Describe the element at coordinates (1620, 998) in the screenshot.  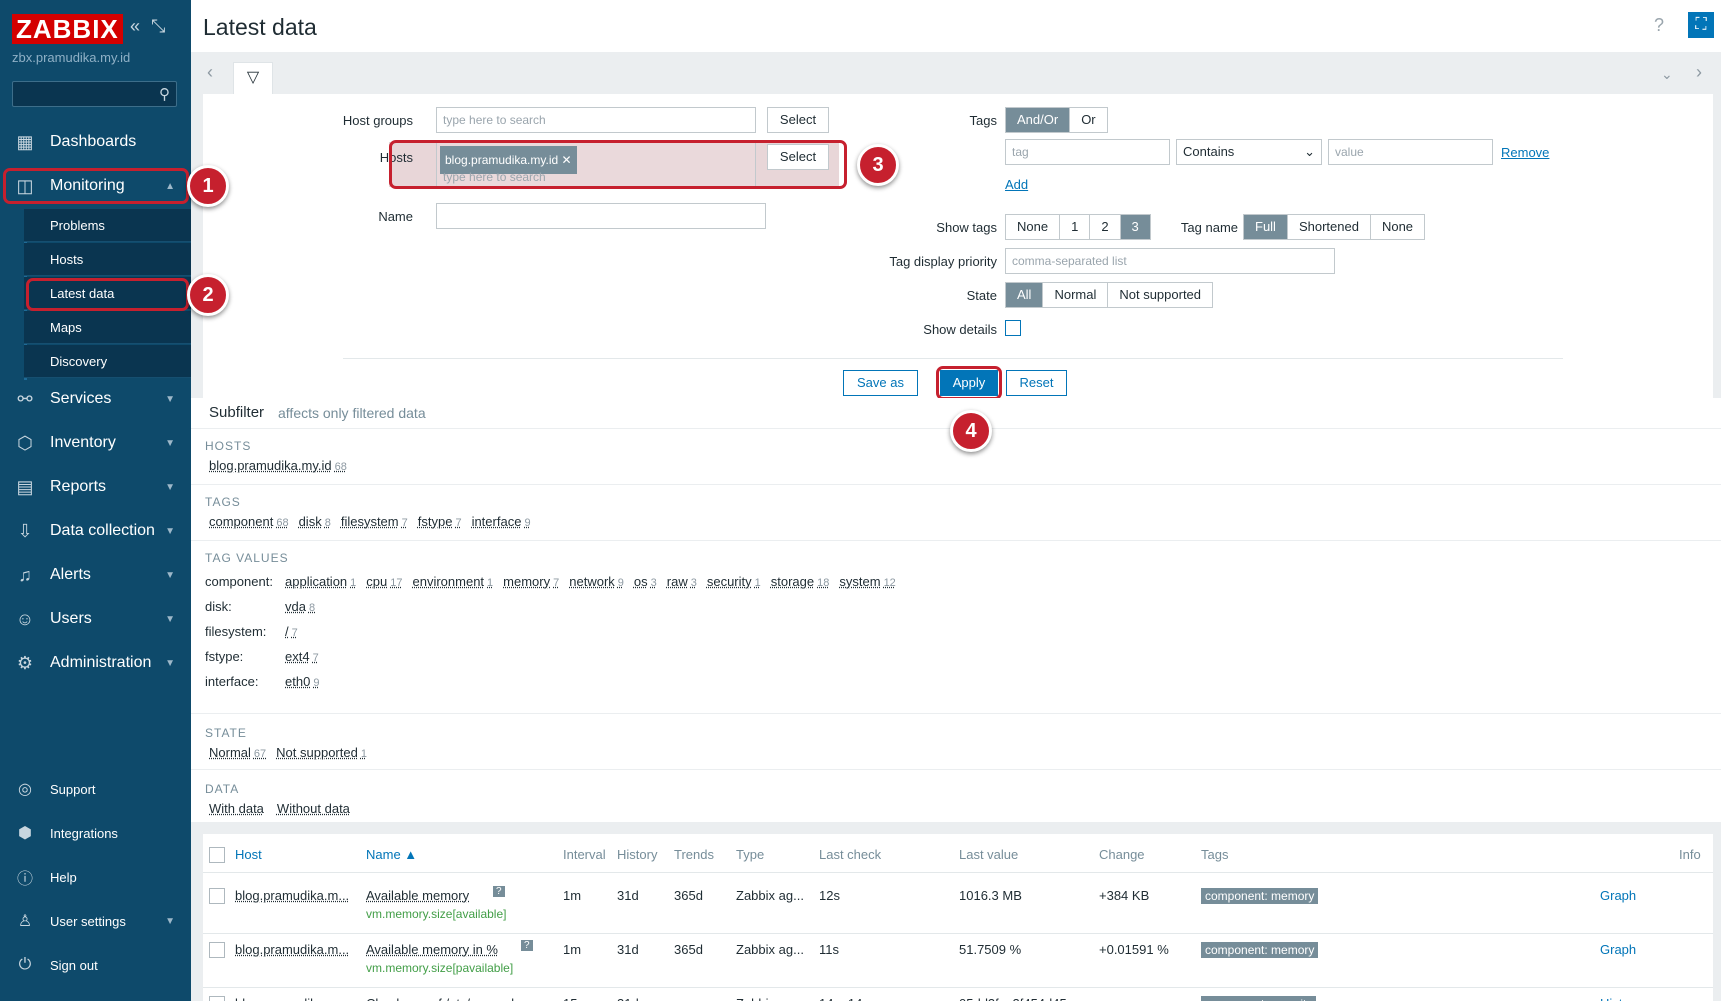
I see `row-action-link: History` at that location.